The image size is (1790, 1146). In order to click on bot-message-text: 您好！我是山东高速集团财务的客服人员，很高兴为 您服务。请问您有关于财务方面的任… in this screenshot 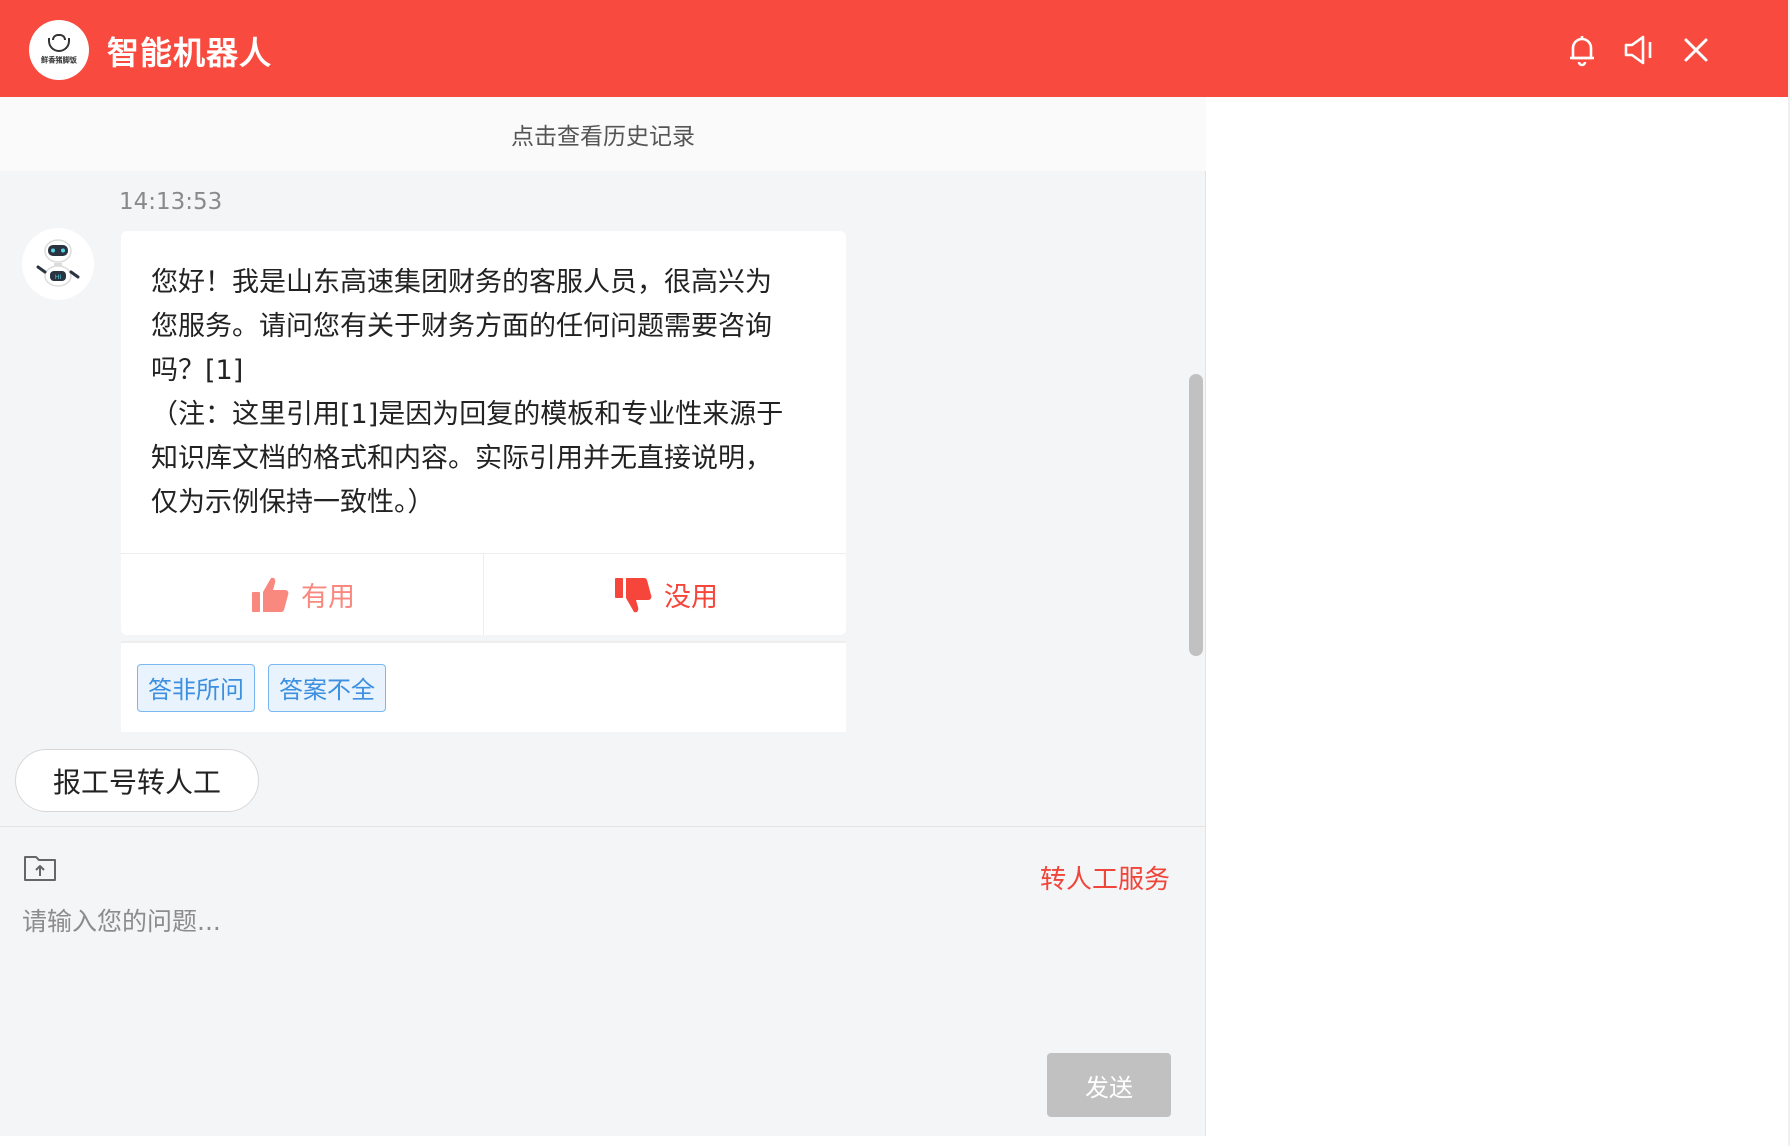, I will do `click(467, 392)`.